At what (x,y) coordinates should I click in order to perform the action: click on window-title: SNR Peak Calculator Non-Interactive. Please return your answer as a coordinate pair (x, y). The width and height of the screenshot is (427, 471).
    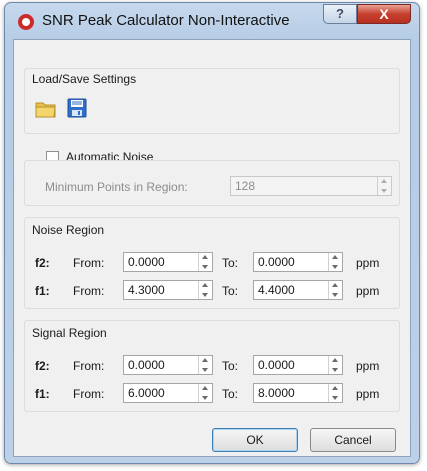
    Looking at the image, I should click on (166, 20).